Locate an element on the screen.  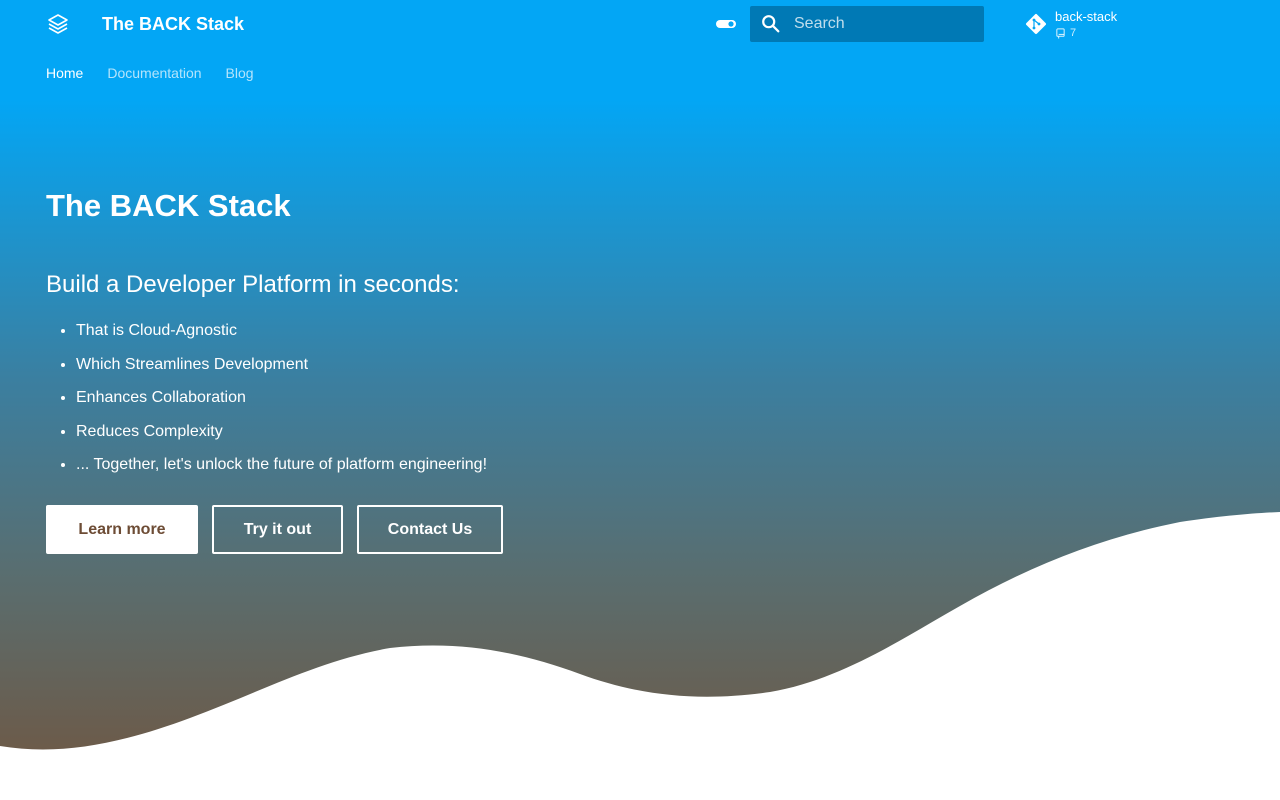
learn-more-button: Learn more is located at coordinates (122, 529).